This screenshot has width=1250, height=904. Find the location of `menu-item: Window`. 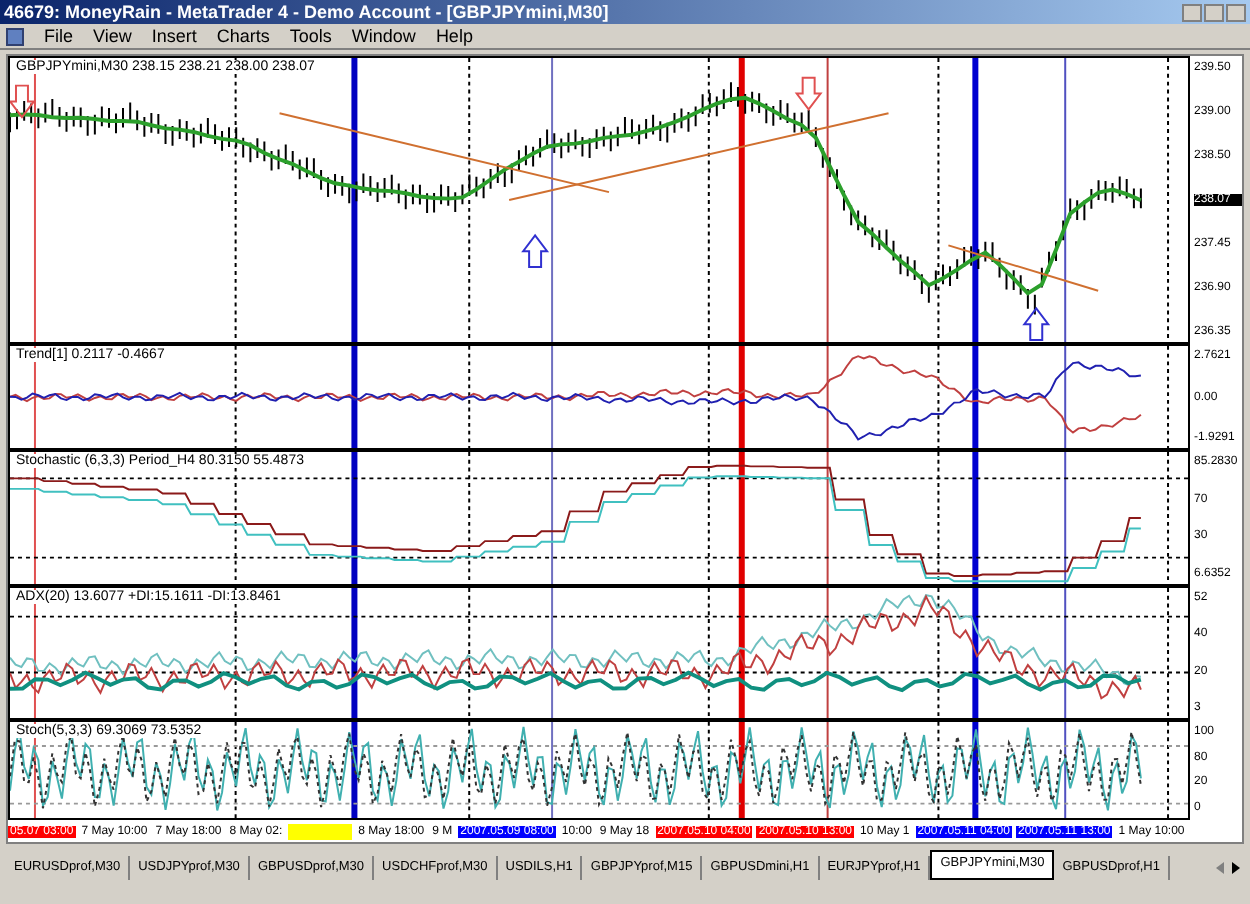

menu-item: Window is located at coordinates (383, 36).